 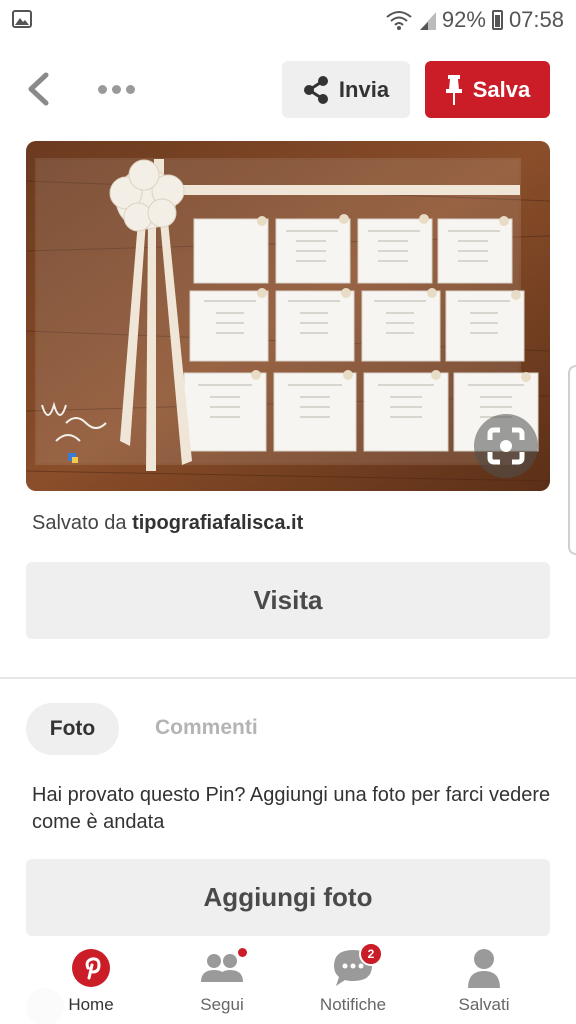 I want to click on pin-action-bar: Invia Salva, so click(x=288, y=90).